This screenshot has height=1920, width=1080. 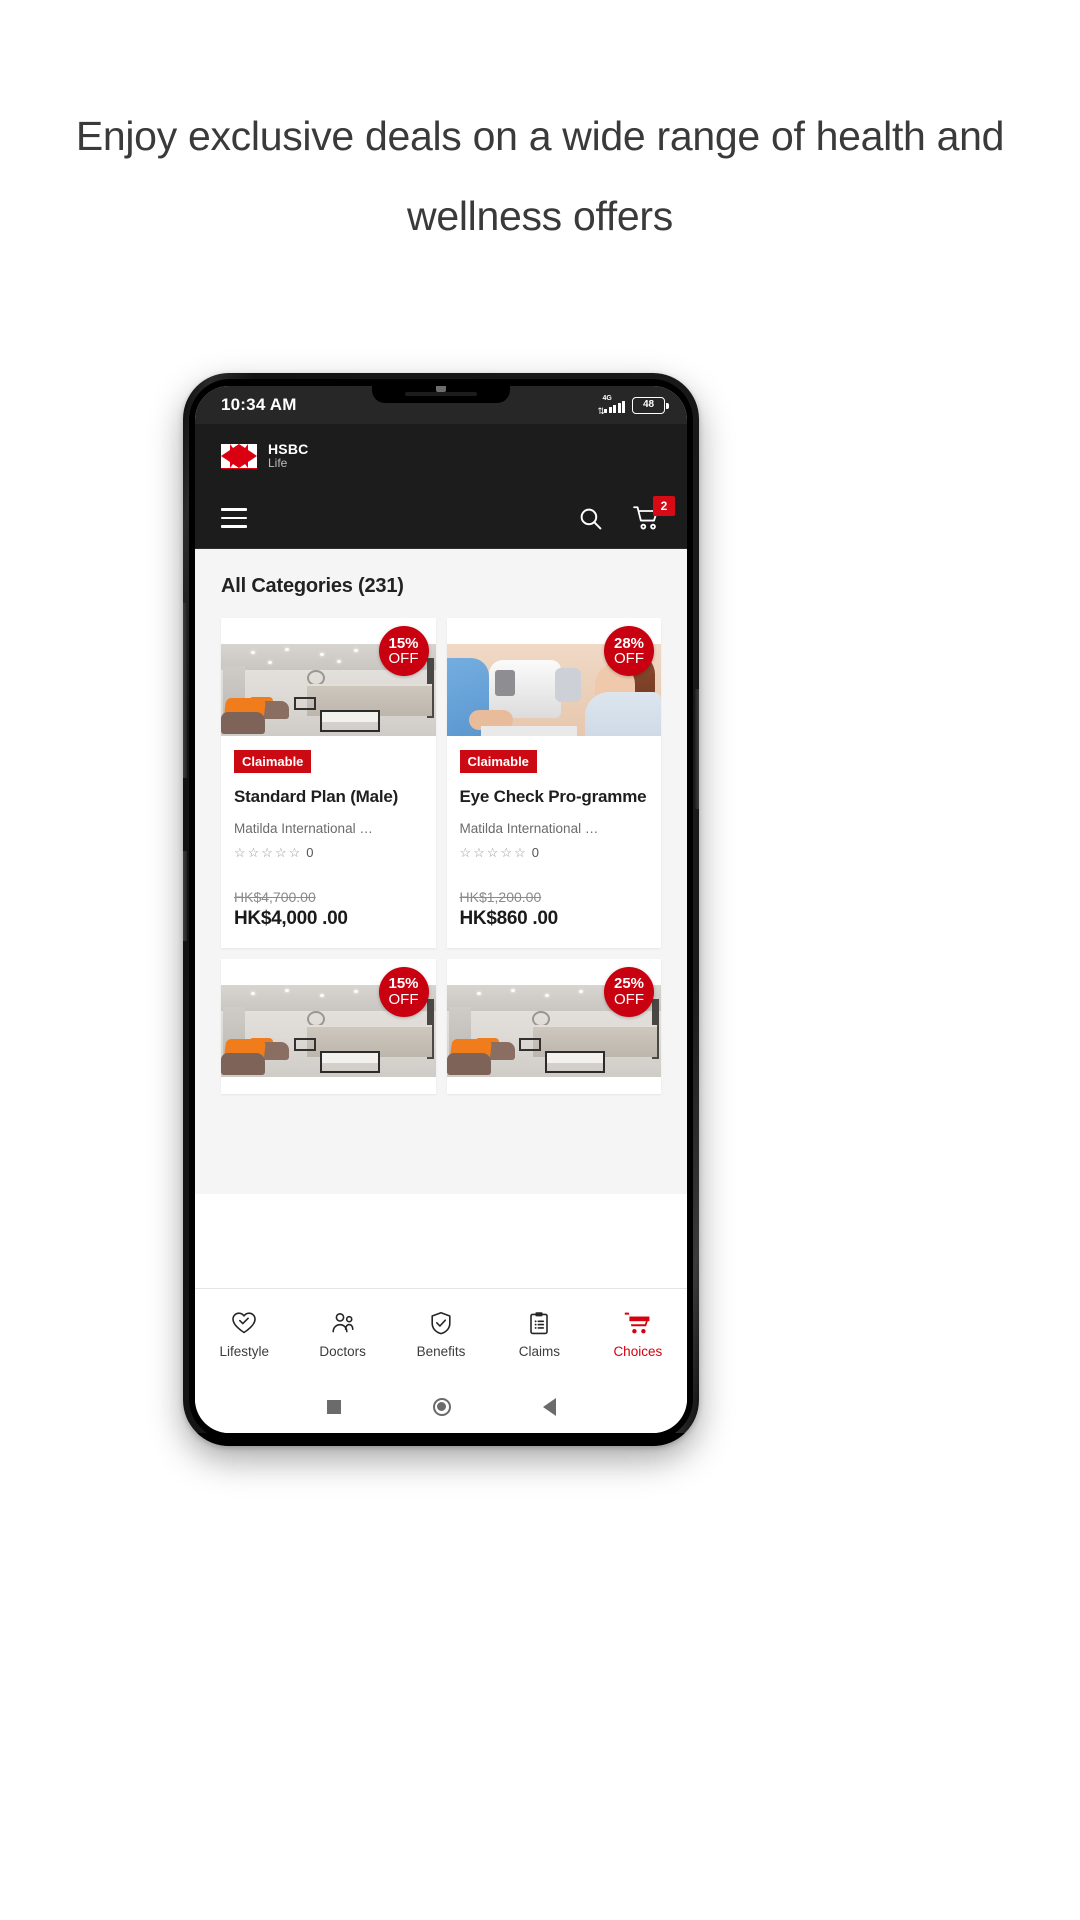 I want to click on circle-icon, so click(x=441, y=1406).